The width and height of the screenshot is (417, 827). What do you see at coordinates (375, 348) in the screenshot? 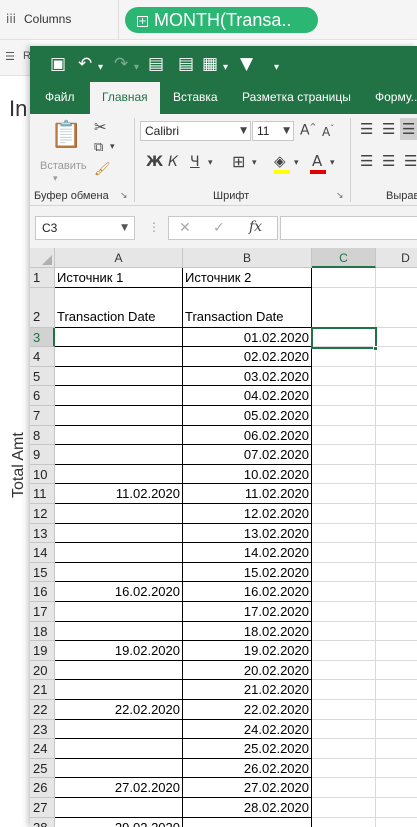
I see `fill-handle` at bounding box center [375, 348].